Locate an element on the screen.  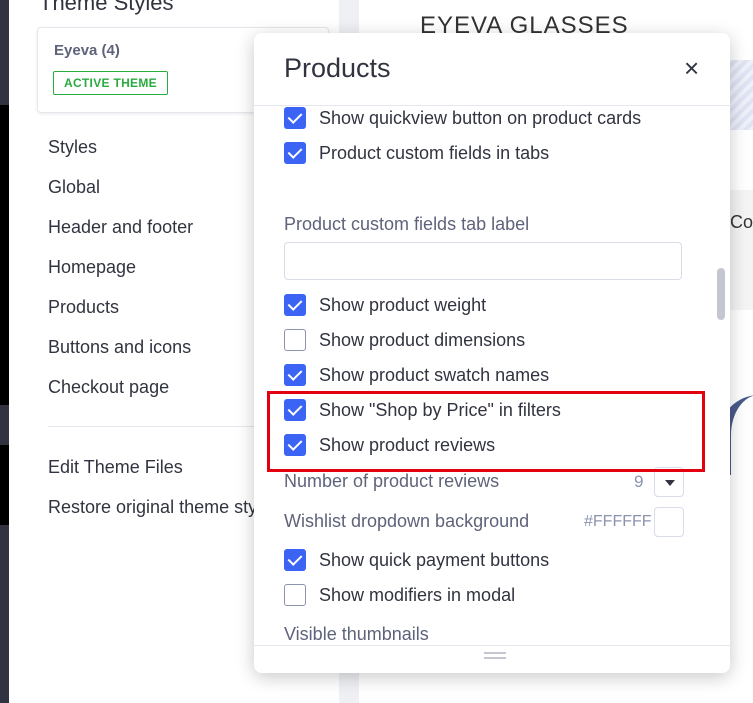
option-weight: Show product weight is located at coordinates (385, 305).